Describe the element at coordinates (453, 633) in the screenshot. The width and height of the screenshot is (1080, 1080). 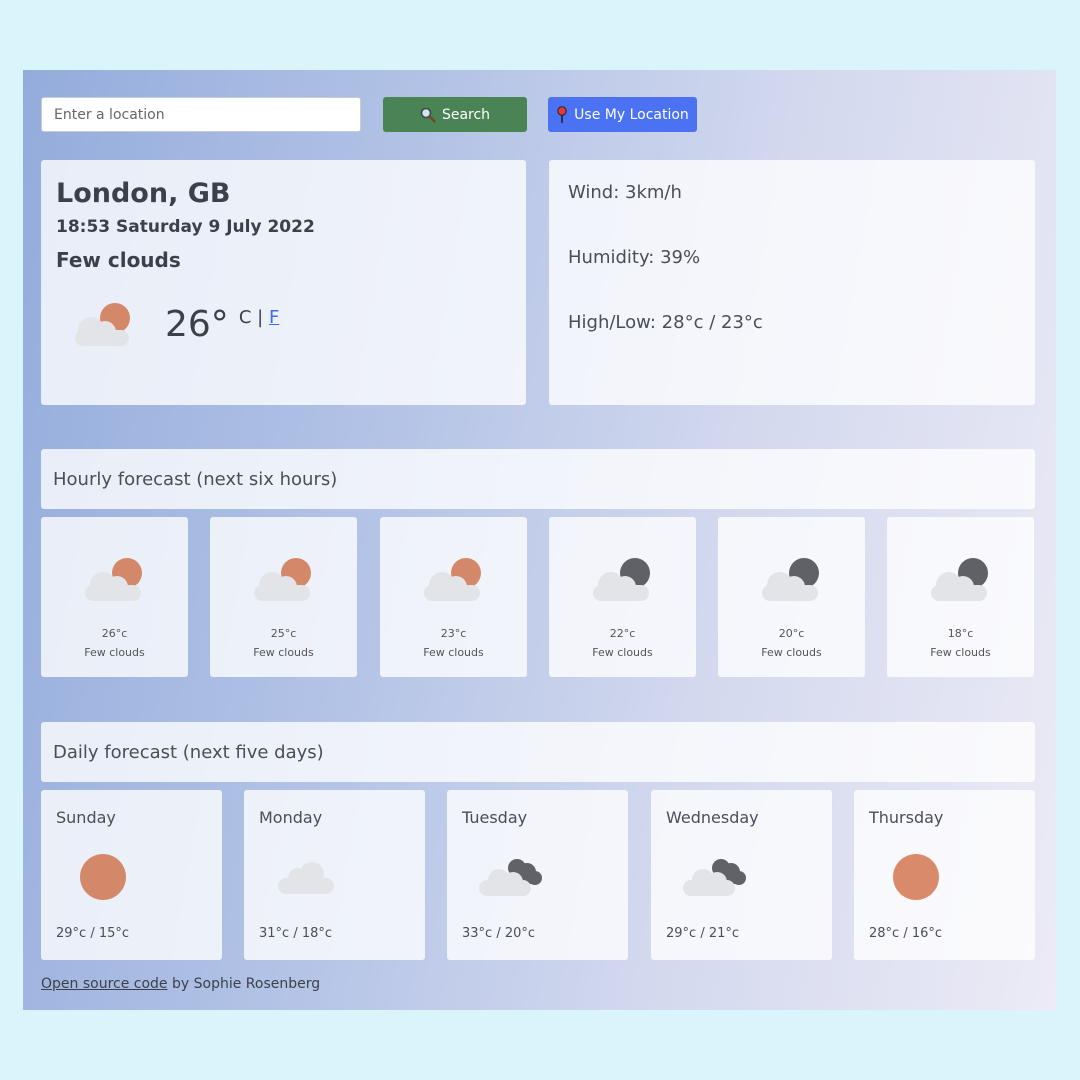
I see `hourly-temp: 23°c` at that location.